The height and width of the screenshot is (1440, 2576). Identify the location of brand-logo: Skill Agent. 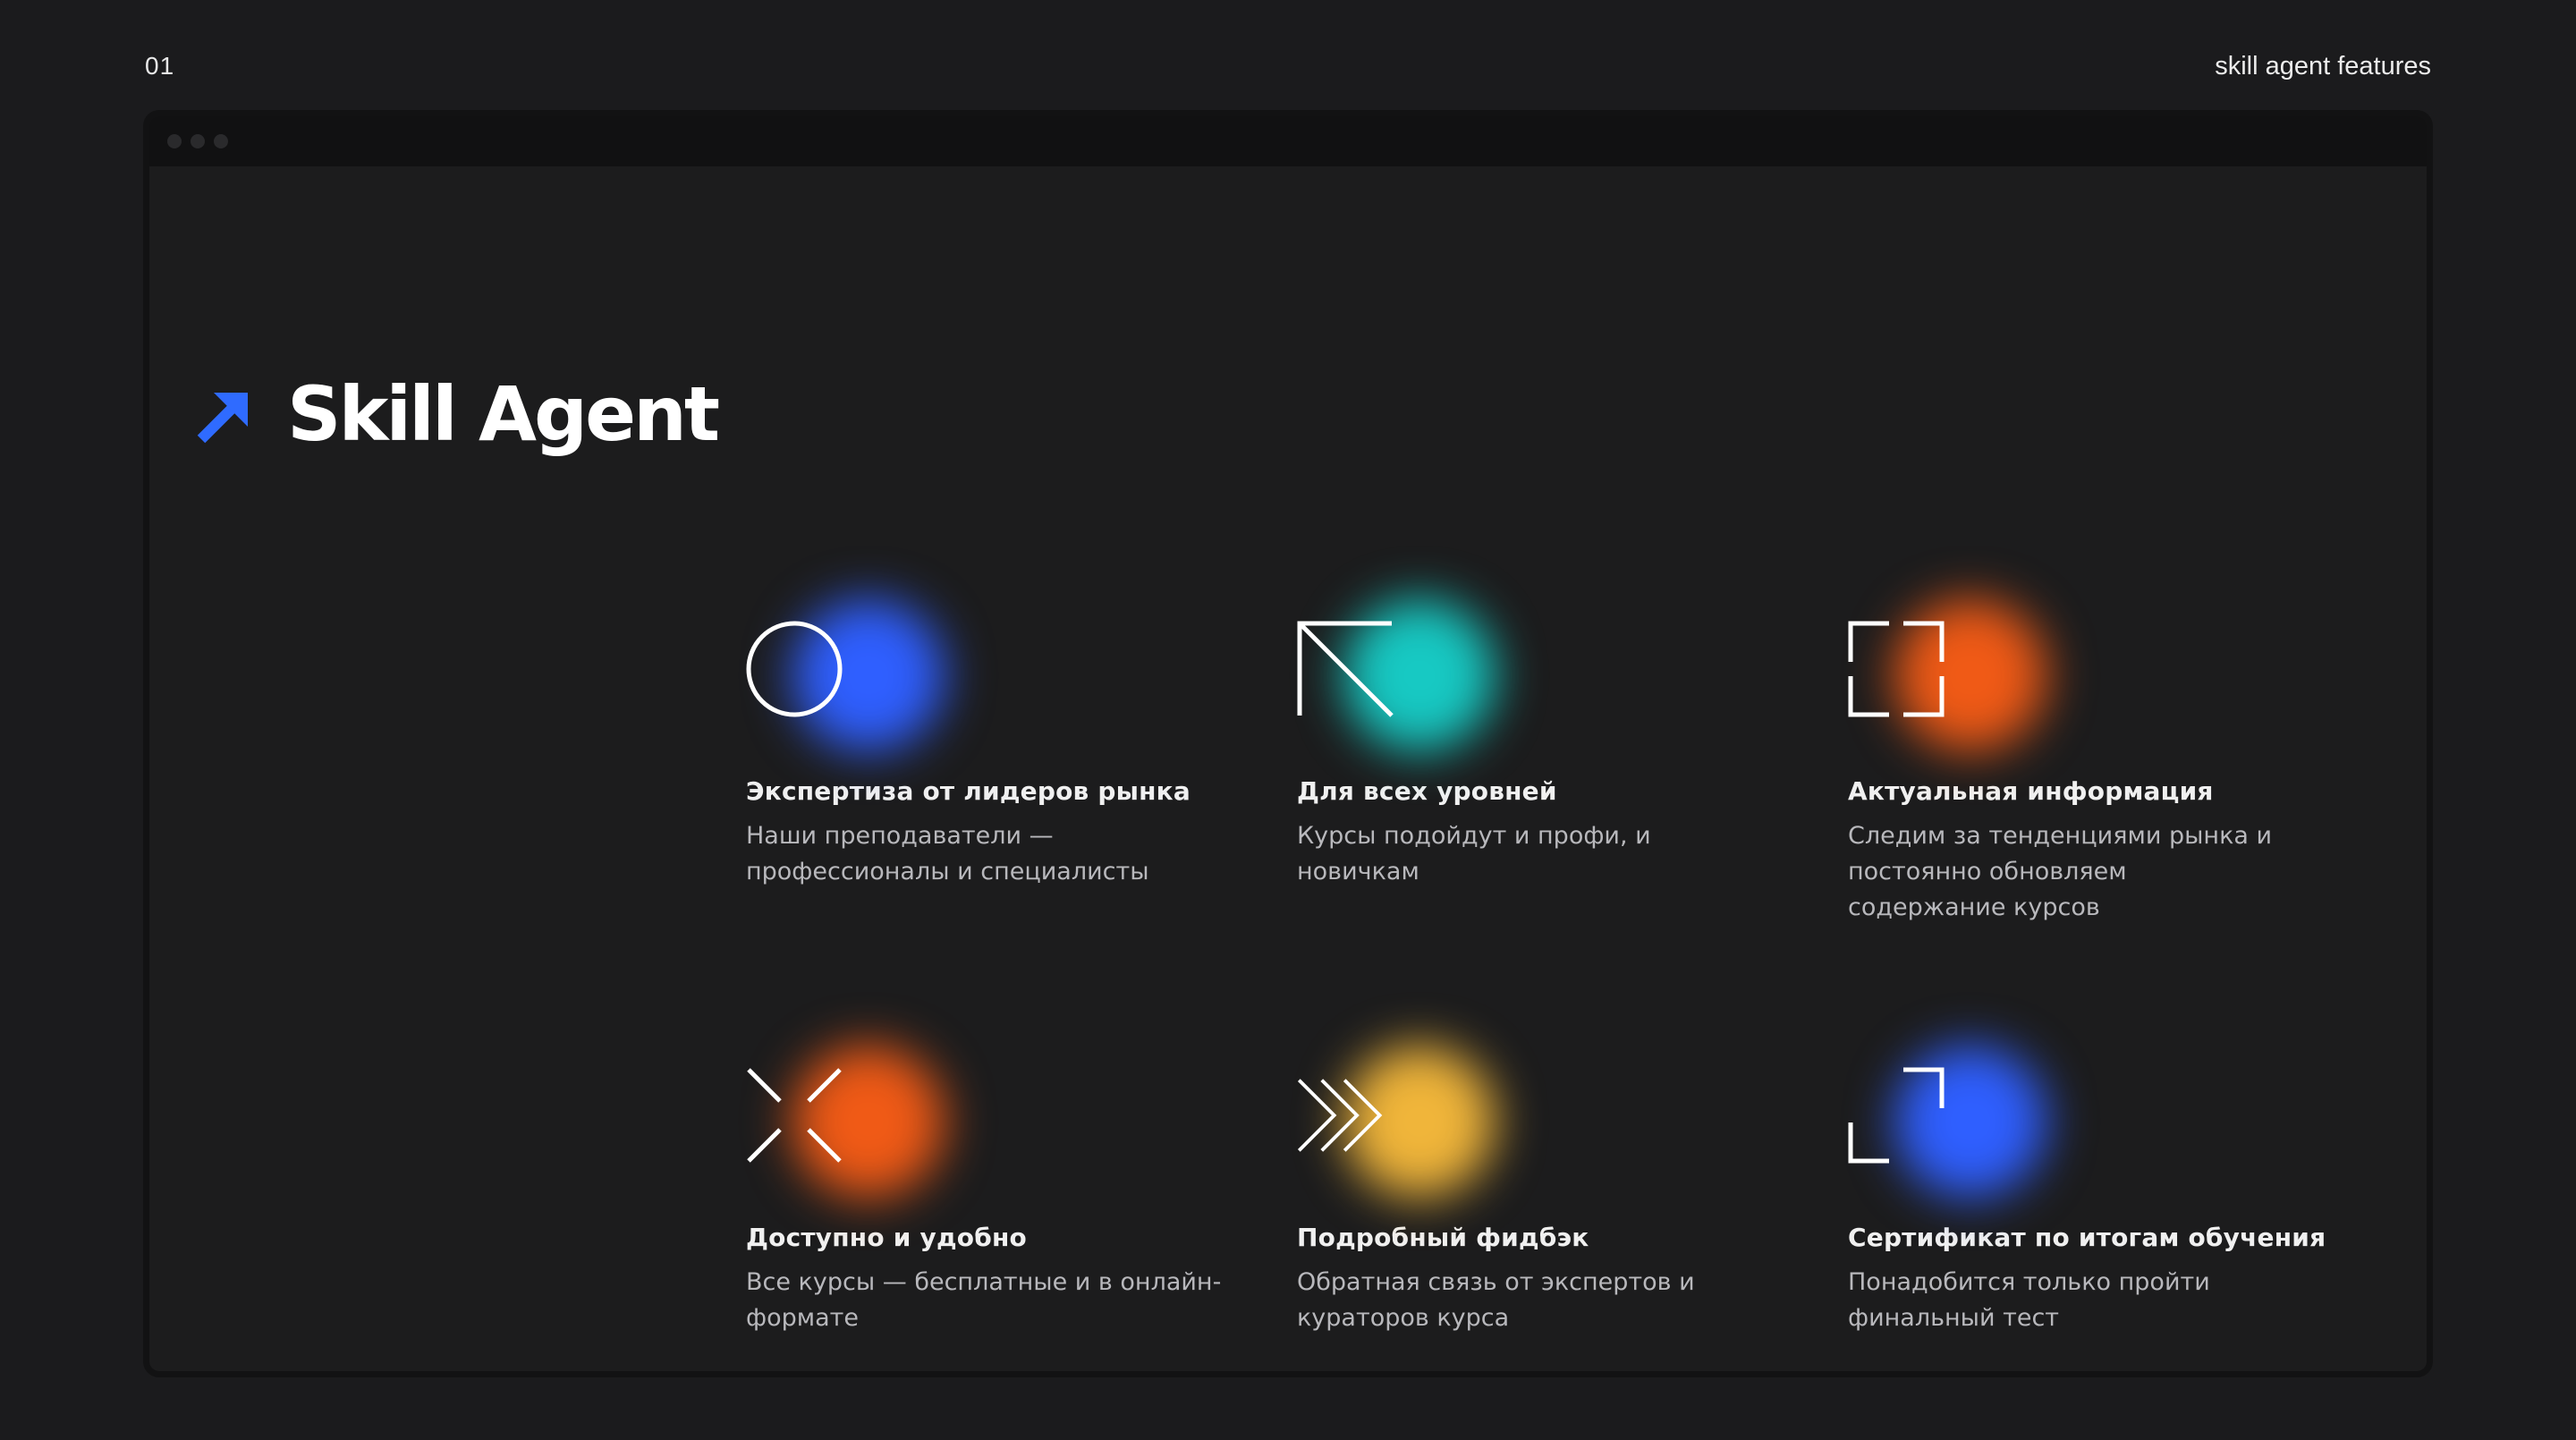
(457, 414).